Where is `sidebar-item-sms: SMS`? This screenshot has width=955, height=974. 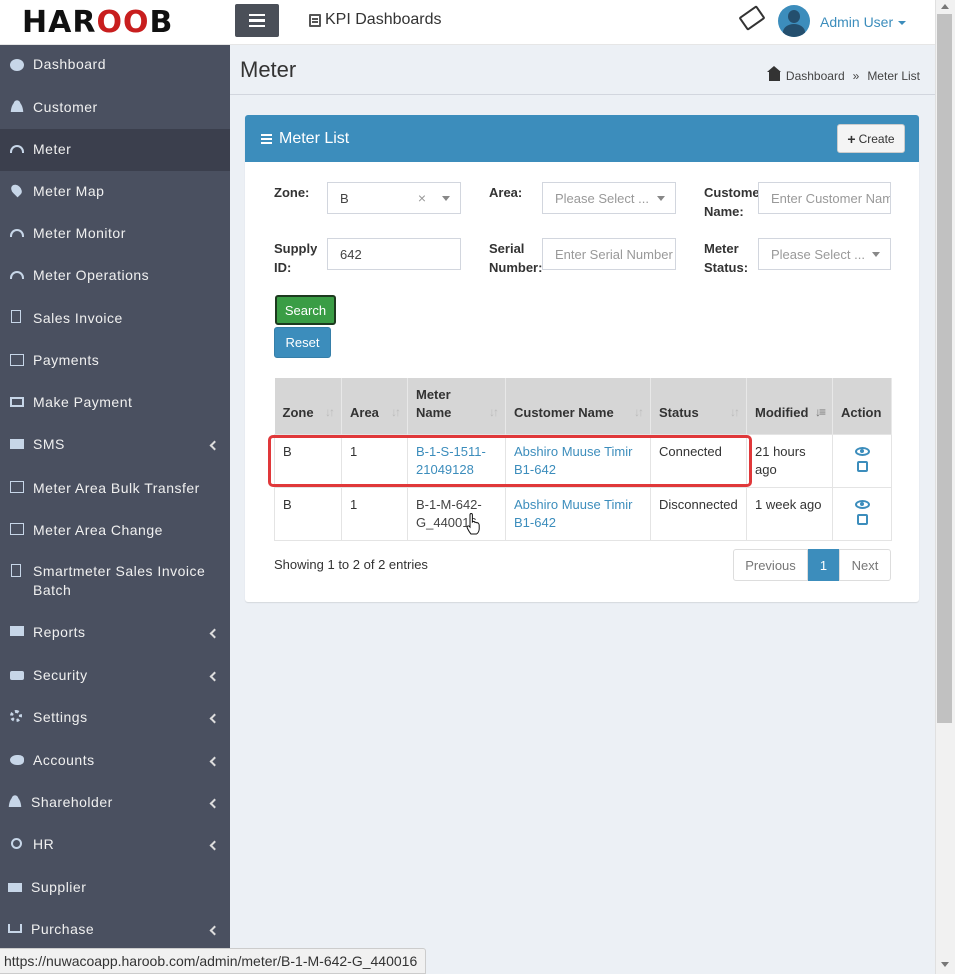
sidebar-item-sms: SMS is located at coordinates (115, 445).